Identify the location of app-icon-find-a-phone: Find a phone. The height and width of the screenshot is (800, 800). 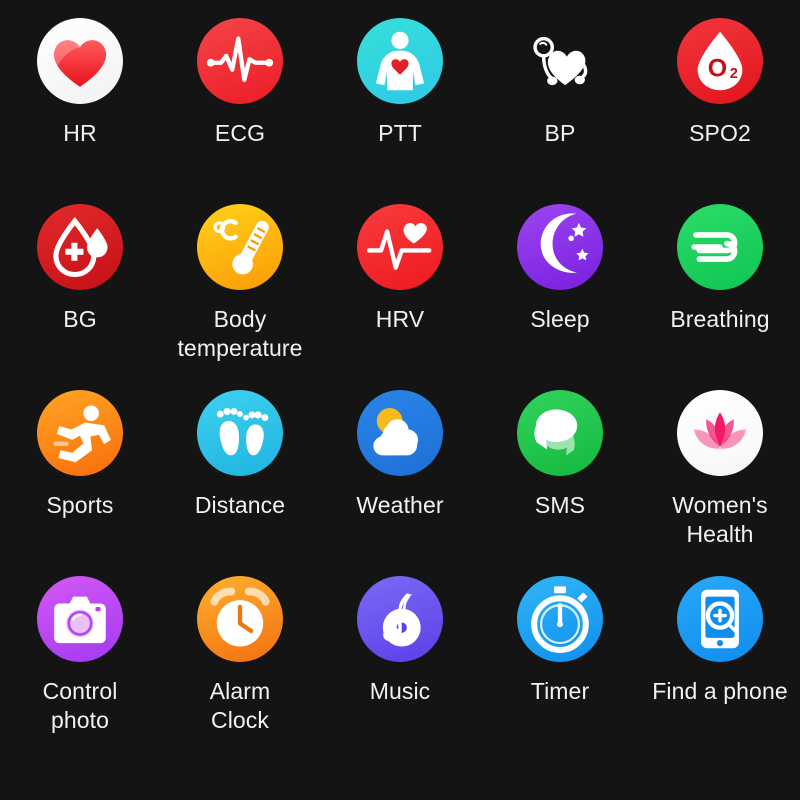
(720, 669).